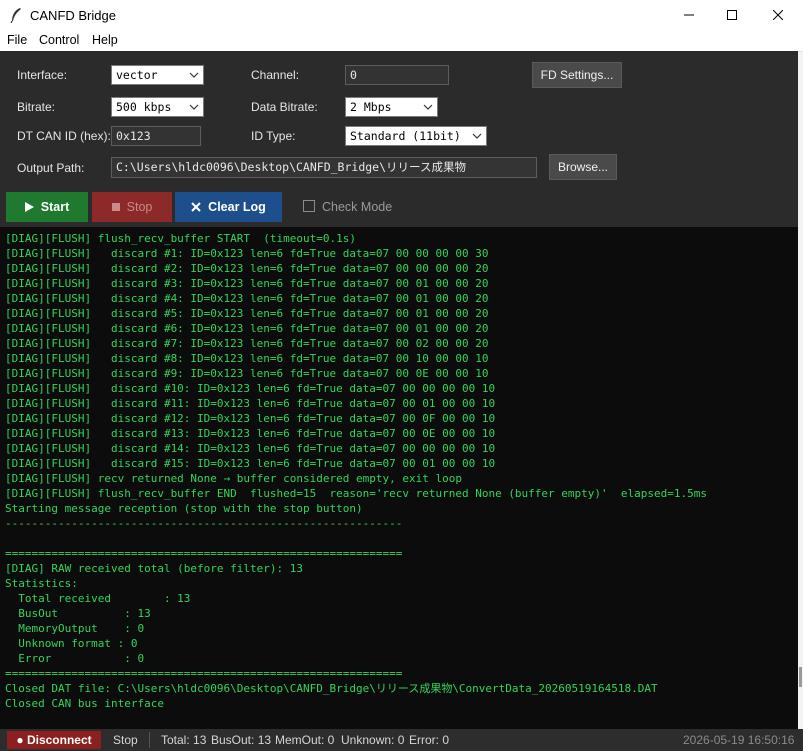  What do you see at coordinates (800, 478) in the screenshot?
I see `log-scrollbar` at bounding box center [800, 478].